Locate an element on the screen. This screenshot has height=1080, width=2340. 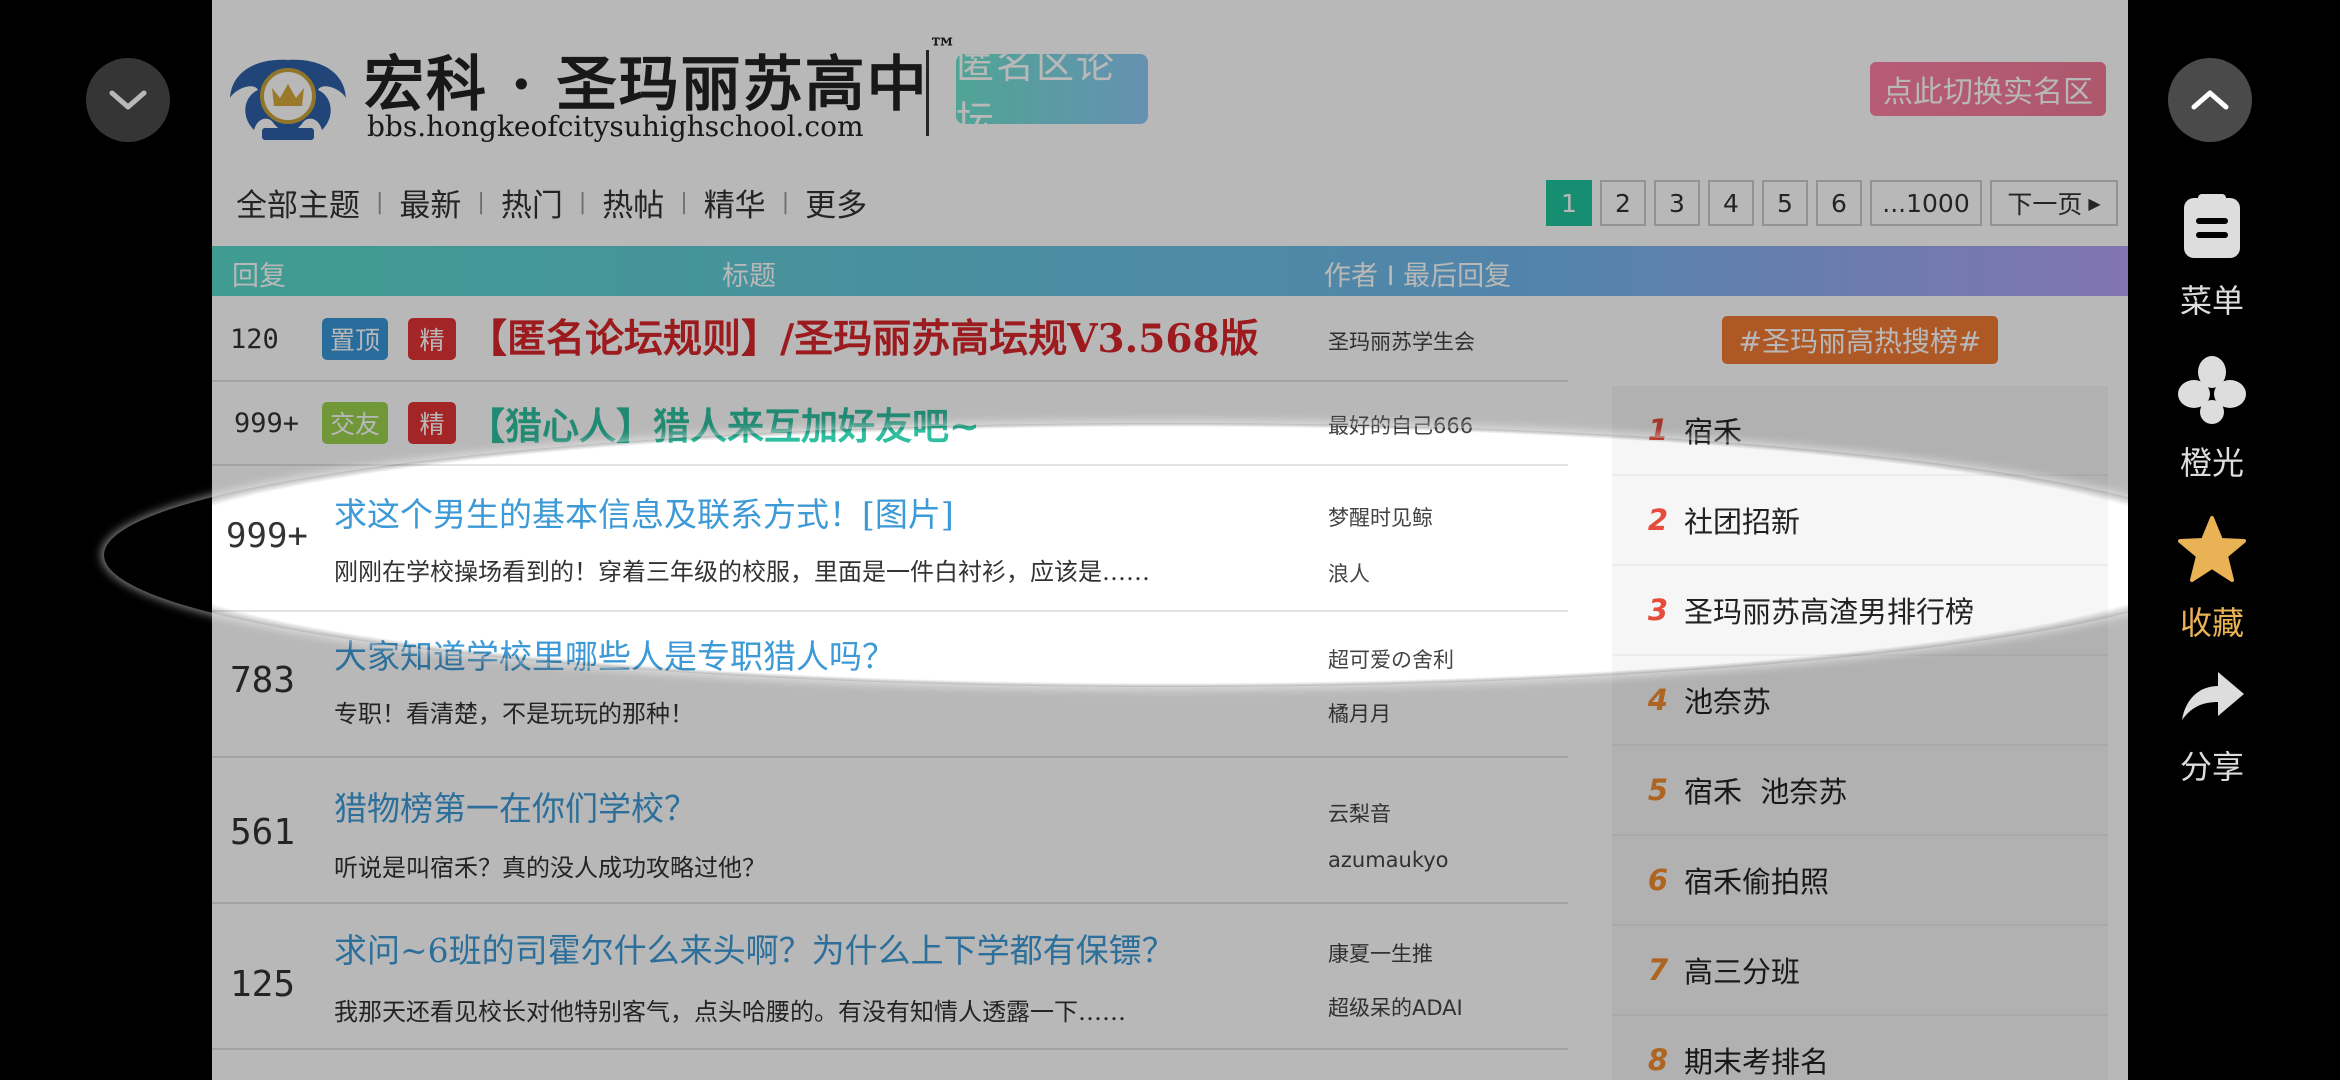
hot-search-text: 期末考排名 is located at coordinates (1757, 1062).